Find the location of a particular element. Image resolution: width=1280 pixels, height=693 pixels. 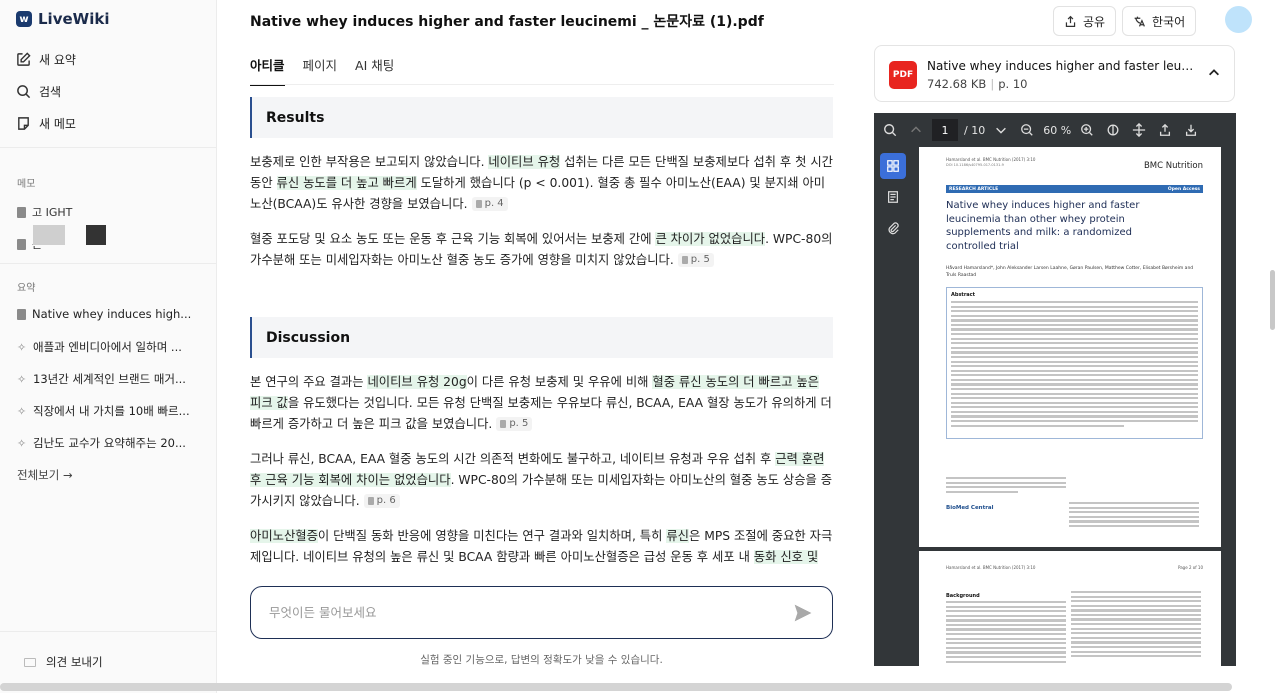

section-heading: Discussion is located at coordinates (541, 337).